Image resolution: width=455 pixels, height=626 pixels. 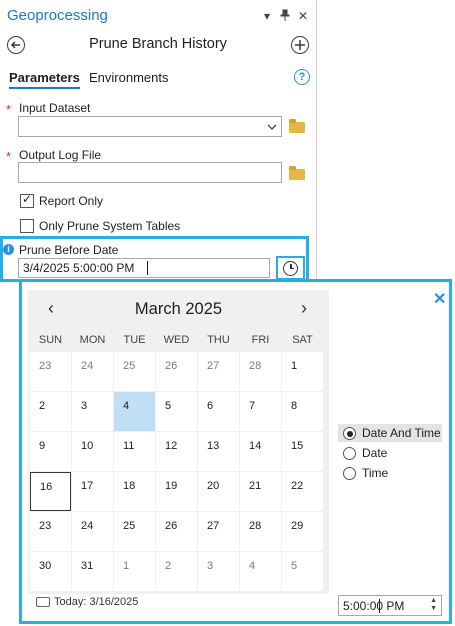 I want to click on day-number: 30, so click(x=45, y=566).